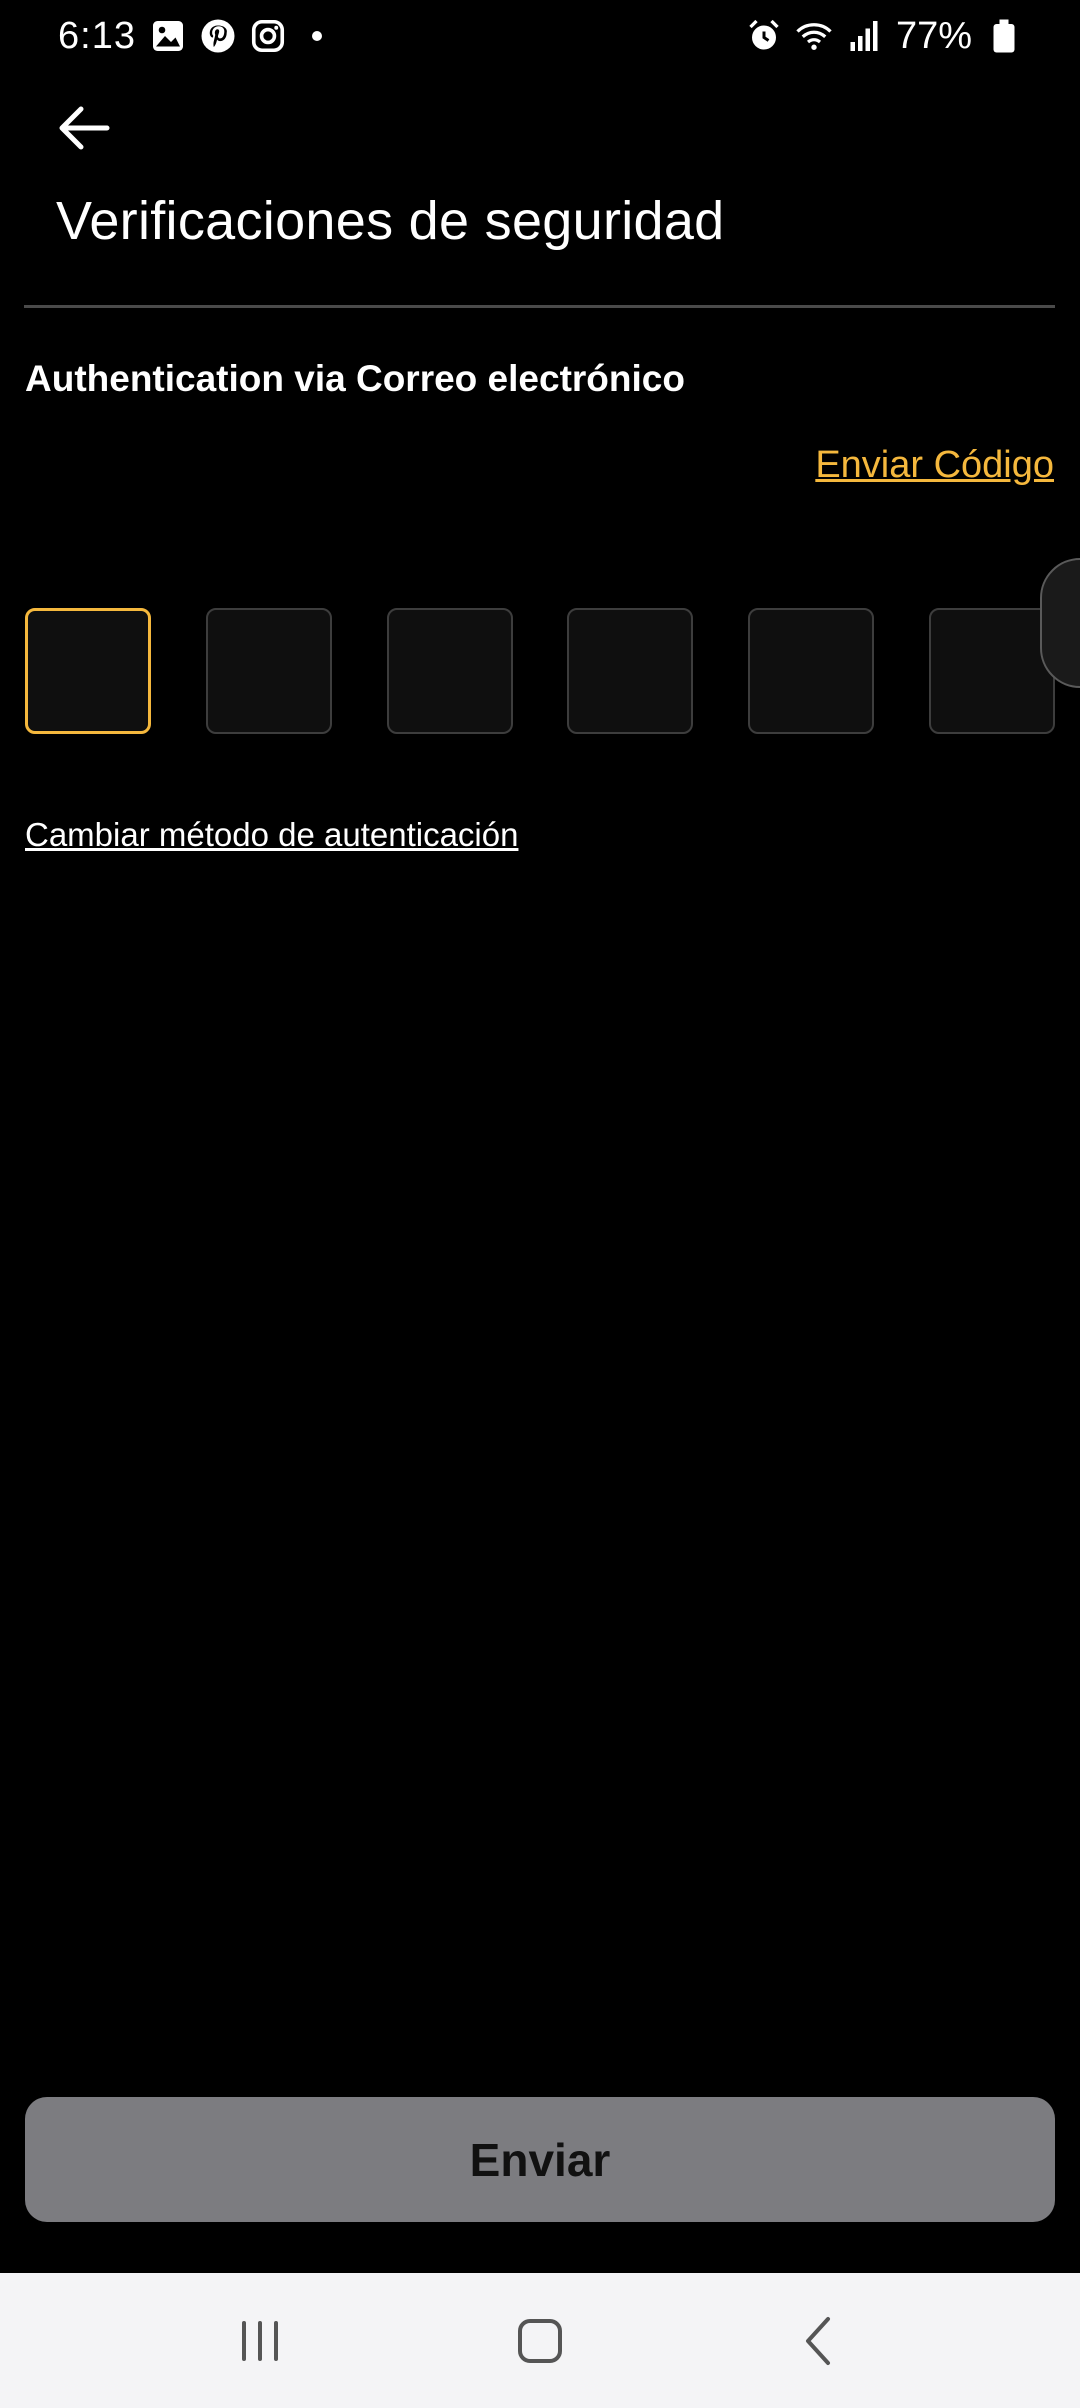 The width and height of the screenshot is (1080, 2408). I want to click on send-code-link: Enviar Código, so click(934, 465).